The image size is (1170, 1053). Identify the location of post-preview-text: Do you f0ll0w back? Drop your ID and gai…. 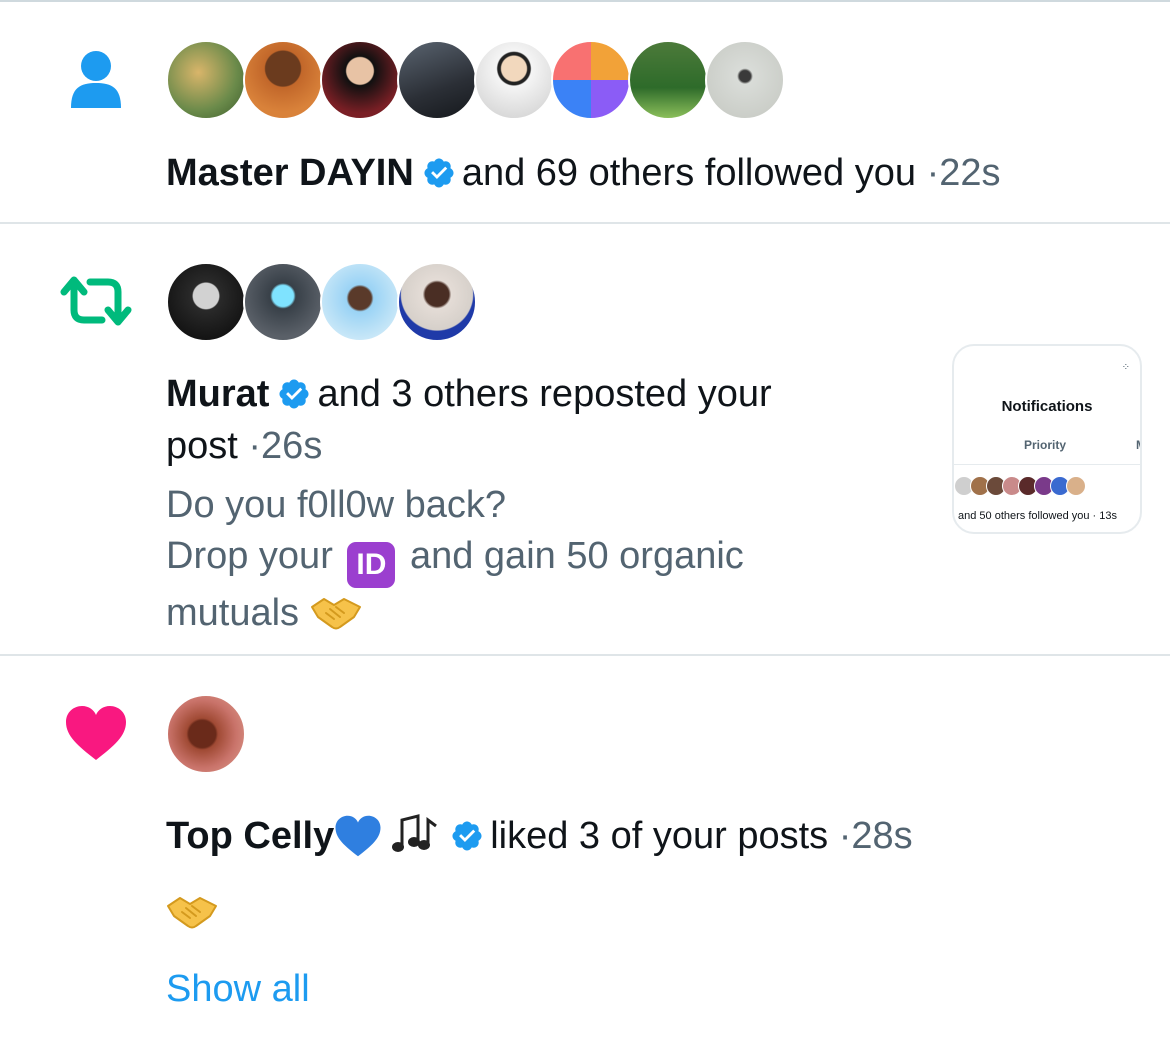
(455, 559).